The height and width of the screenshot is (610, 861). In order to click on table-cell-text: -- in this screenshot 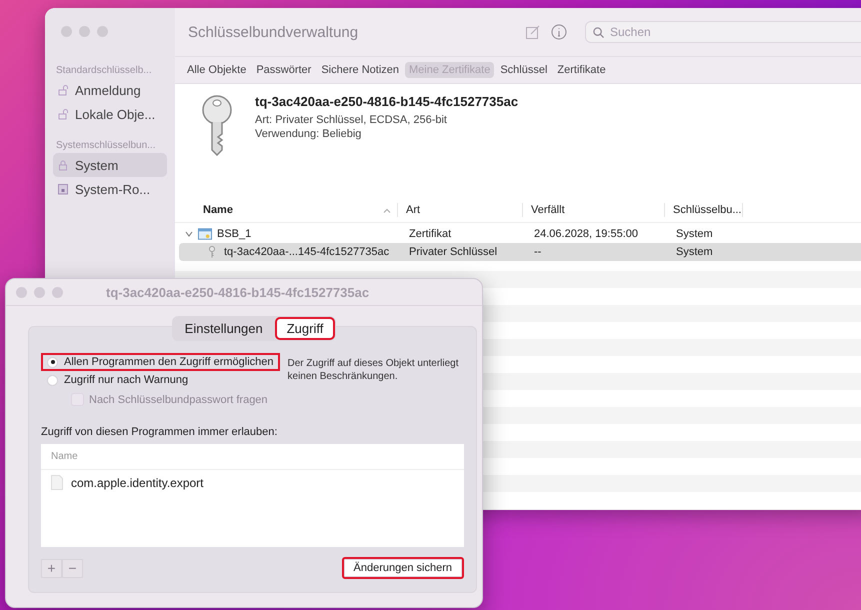, I will do `click(537, 252)`.